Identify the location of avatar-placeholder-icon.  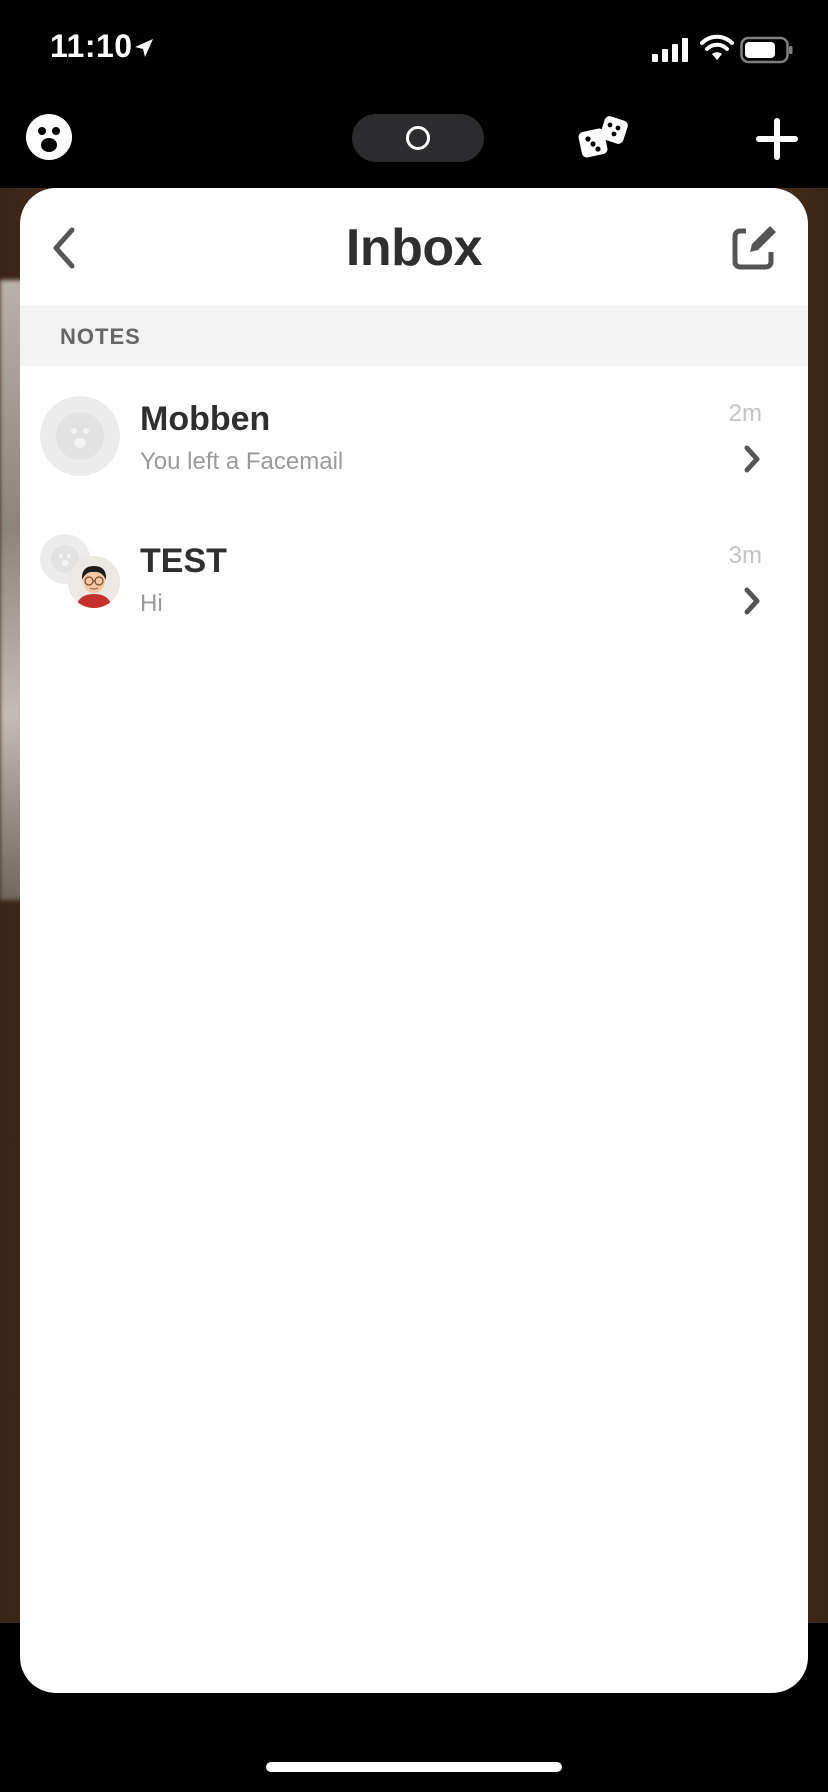
(80, 436).